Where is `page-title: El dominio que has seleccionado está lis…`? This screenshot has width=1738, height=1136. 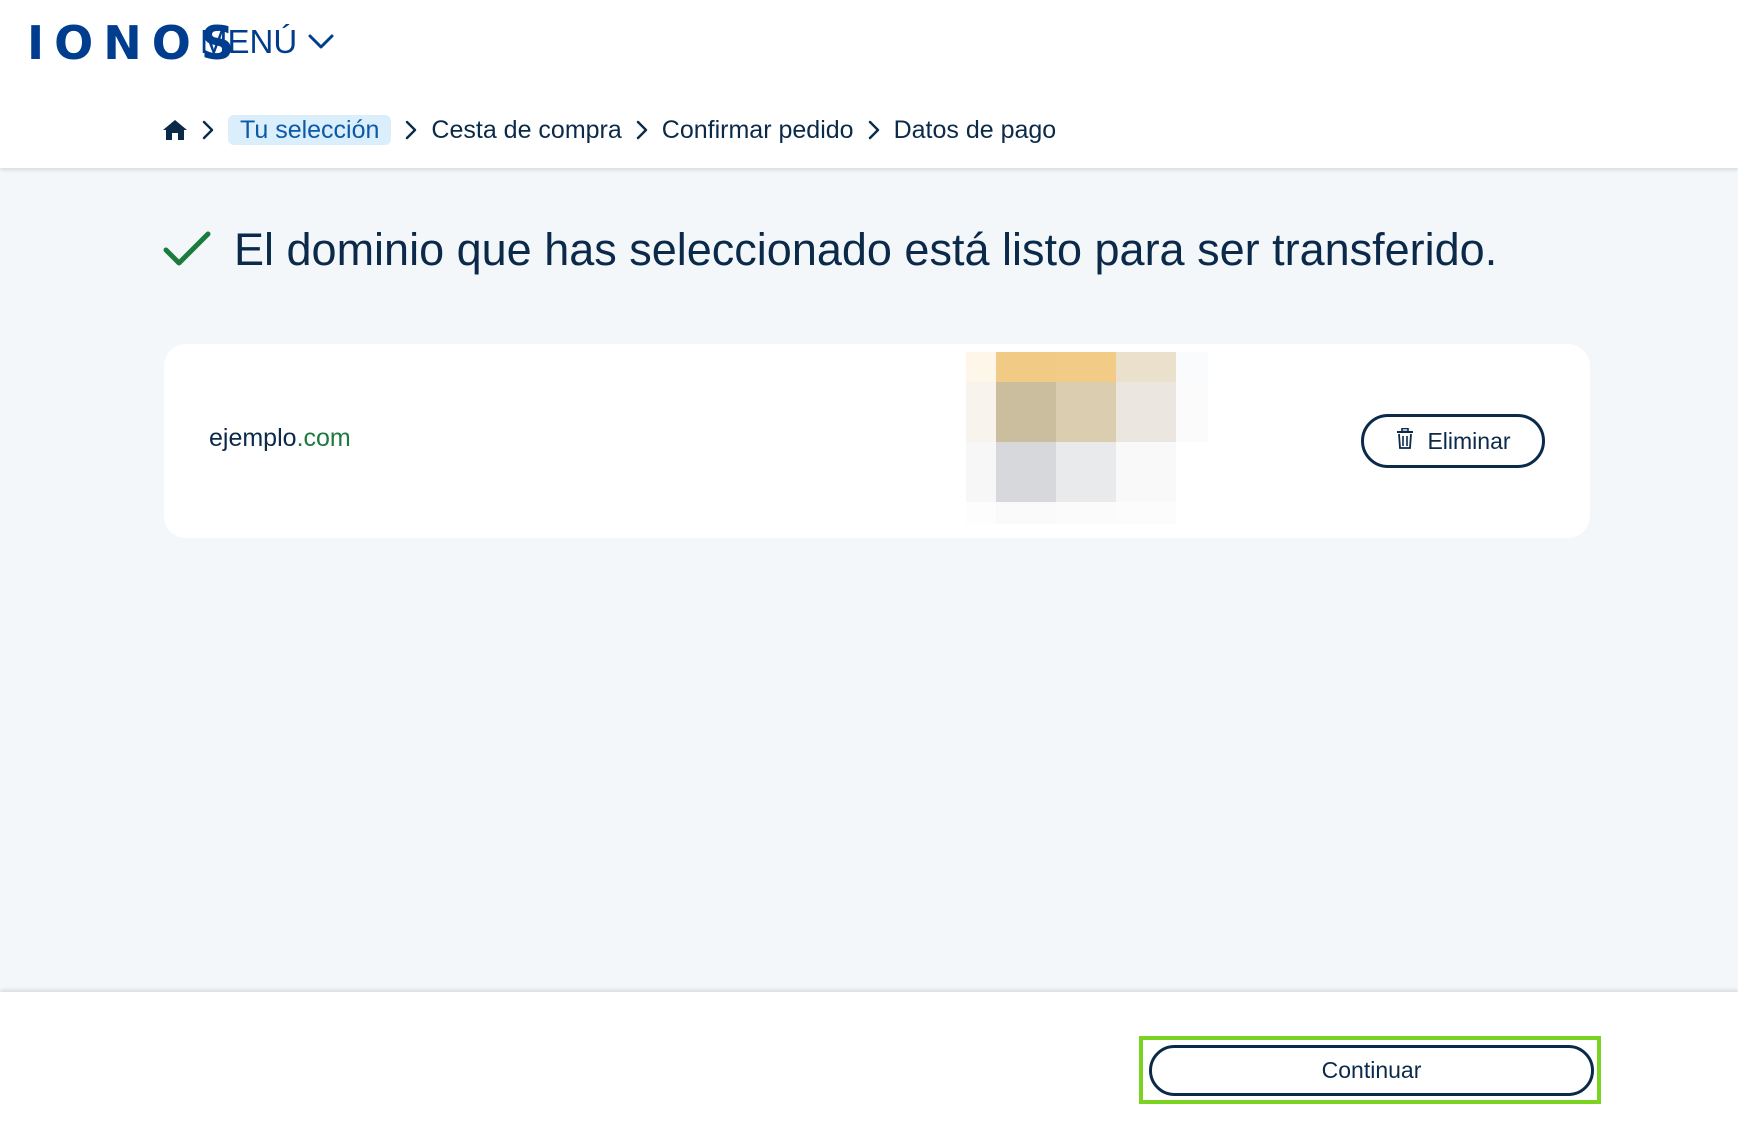 page-title: El dominio que has seleccionado está lis… is located at coordinates (866, 249).